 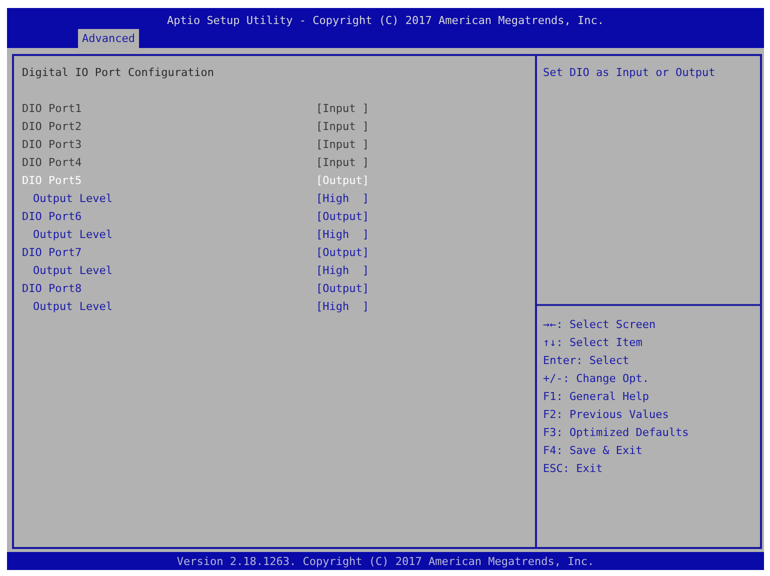 What do you see at coordinates (108, 38) in the screenshot?
I see `menu-tab: Advanced` at bounding box center [108, 38].